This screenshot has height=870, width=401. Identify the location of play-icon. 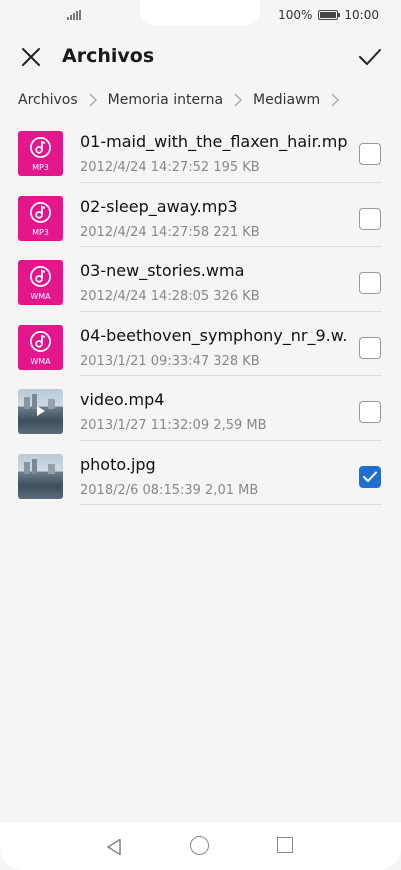
(41, 411).